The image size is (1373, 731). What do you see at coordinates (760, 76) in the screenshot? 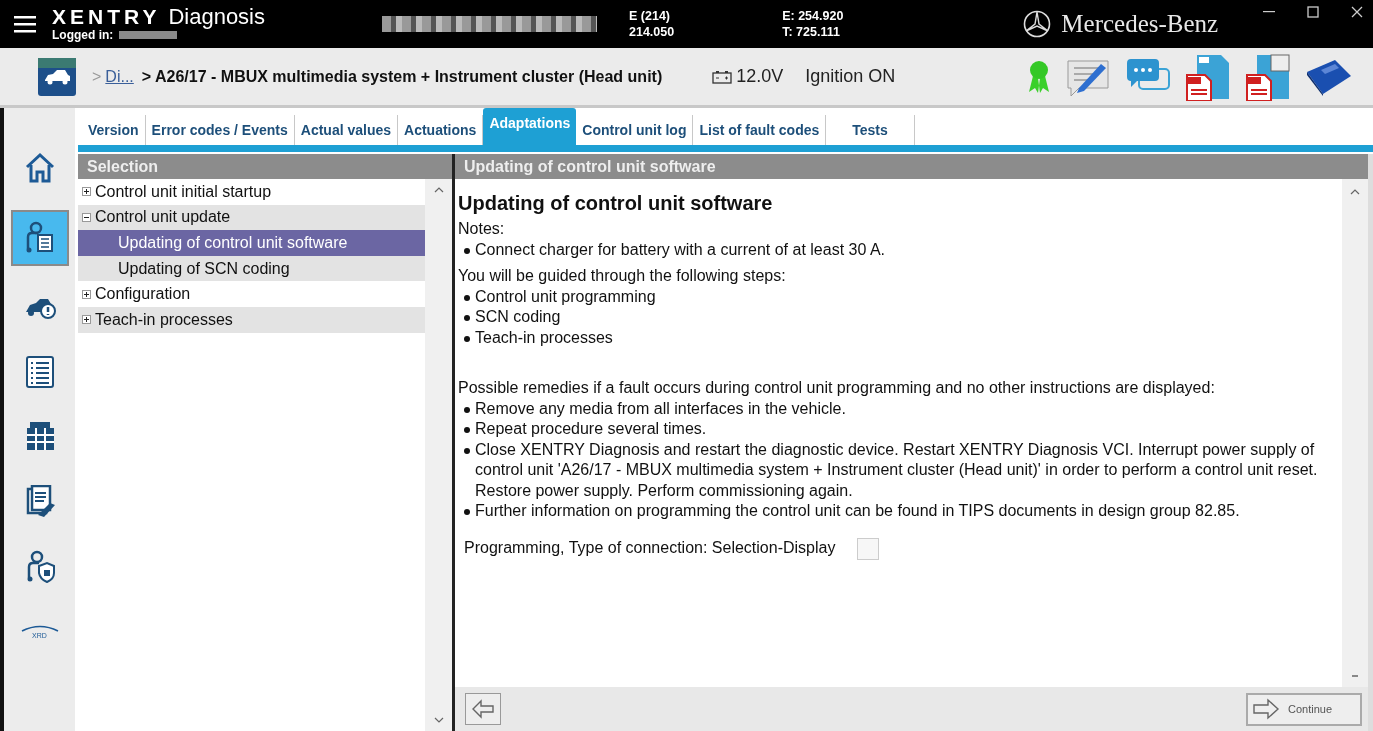
I see `voltage-reading: 12.0V` at bounding box center [760, 76].